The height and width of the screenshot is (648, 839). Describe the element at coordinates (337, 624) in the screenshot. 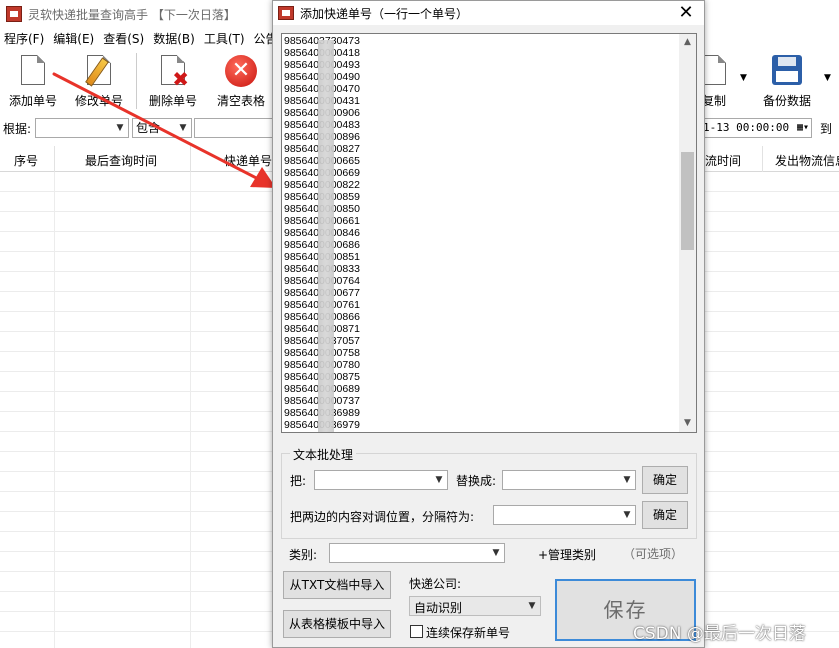

I see `import-table-button: 从表格模板中导入` at that location.